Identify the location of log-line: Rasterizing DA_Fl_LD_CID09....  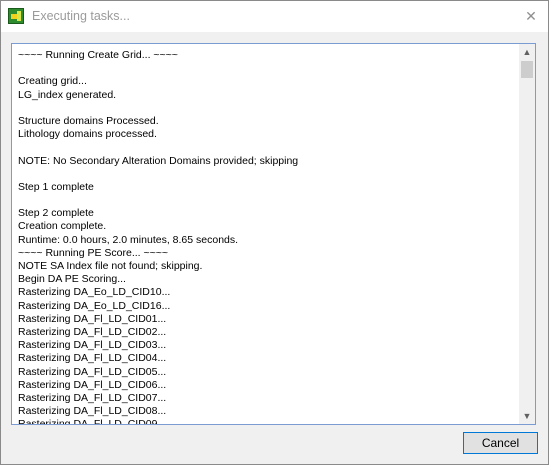
(92, 421).